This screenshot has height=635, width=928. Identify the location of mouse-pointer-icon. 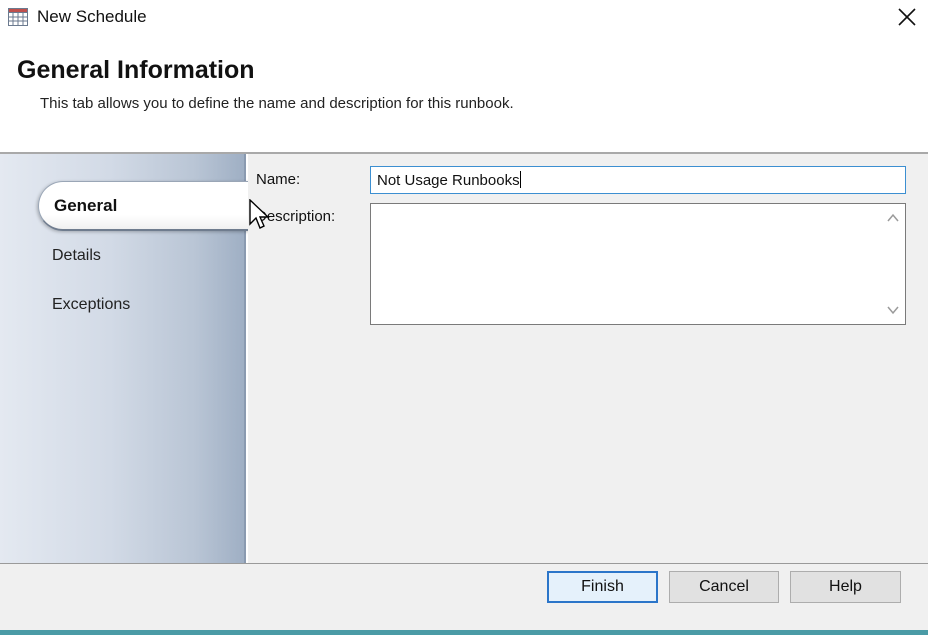
(259, 214).